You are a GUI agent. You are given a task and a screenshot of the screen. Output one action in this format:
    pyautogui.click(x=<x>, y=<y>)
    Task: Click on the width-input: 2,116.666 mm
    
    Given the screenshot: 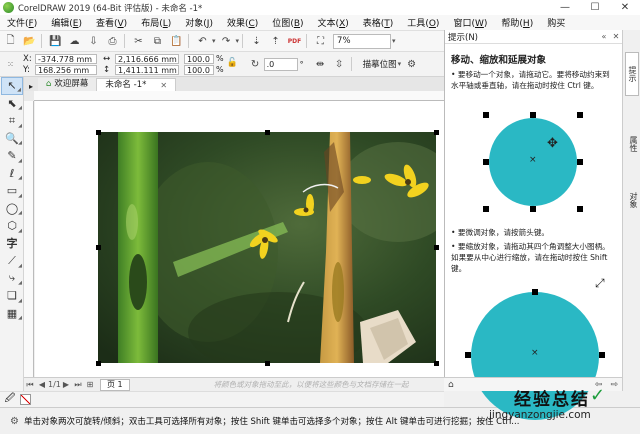 What is the action you would take?
    pyautogui.click(x=147, y=58)
    